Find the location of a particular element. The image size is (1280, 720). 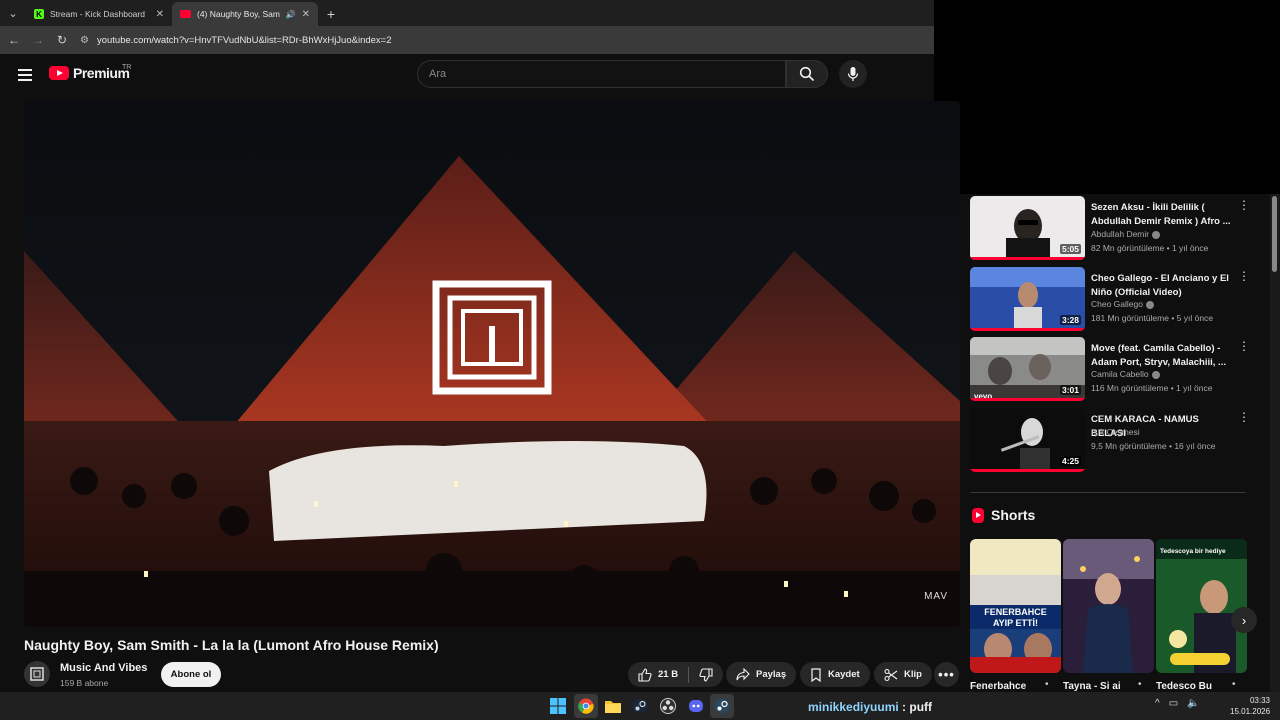

chrome-icon is located at coordinates (586, 706).